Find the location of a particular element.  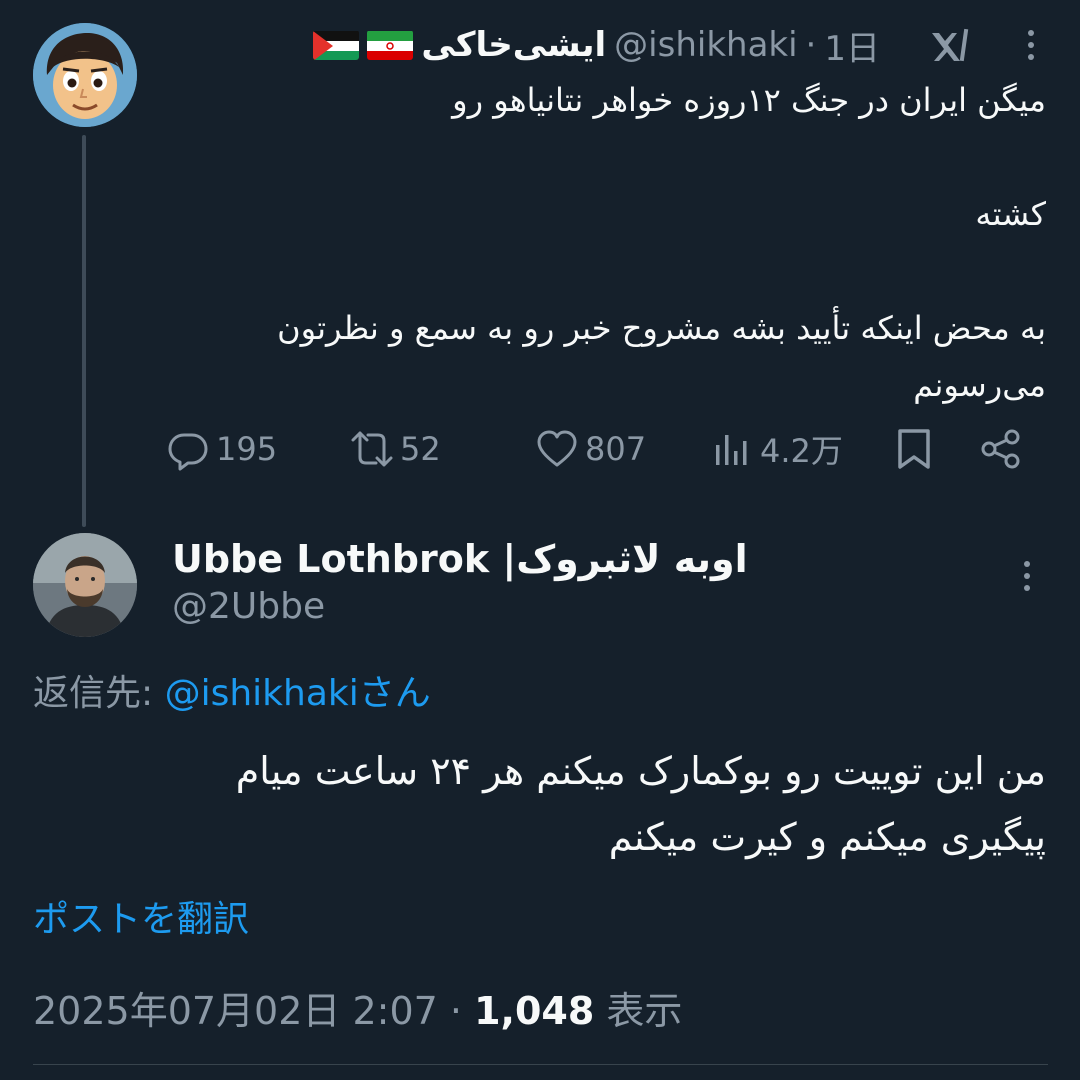

heart-icon is located at coordinates (557, 448).